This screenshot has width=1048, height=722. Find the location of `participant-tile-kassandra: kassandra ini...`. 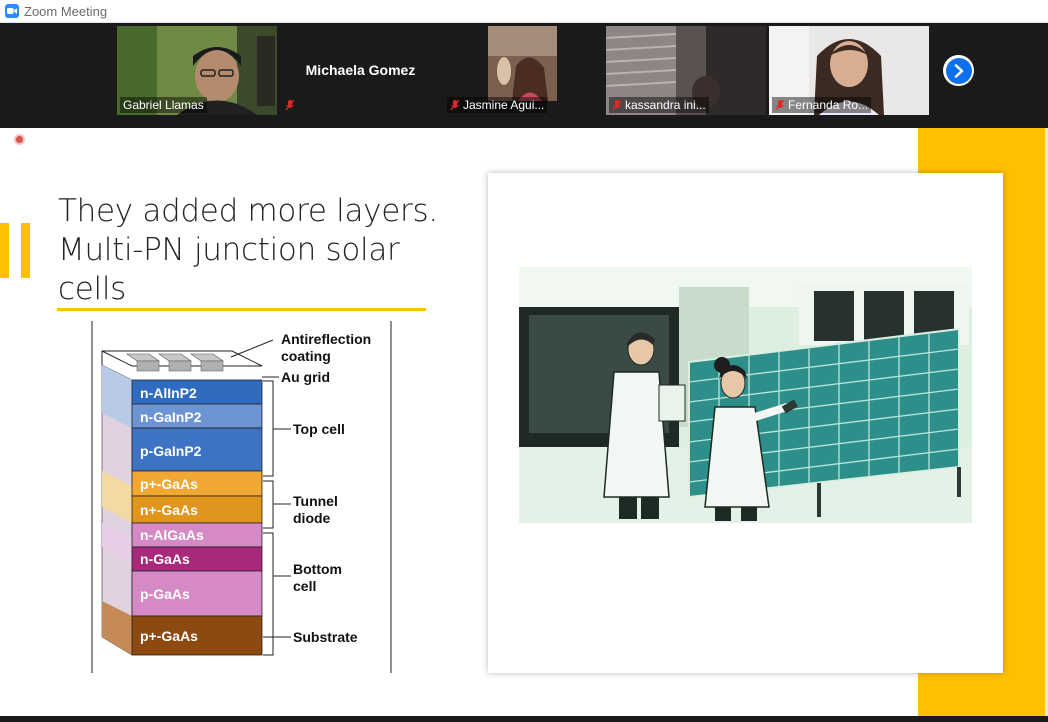

participant-tile-kassandra: kassandra ini... is located at coordinates (686, 70).